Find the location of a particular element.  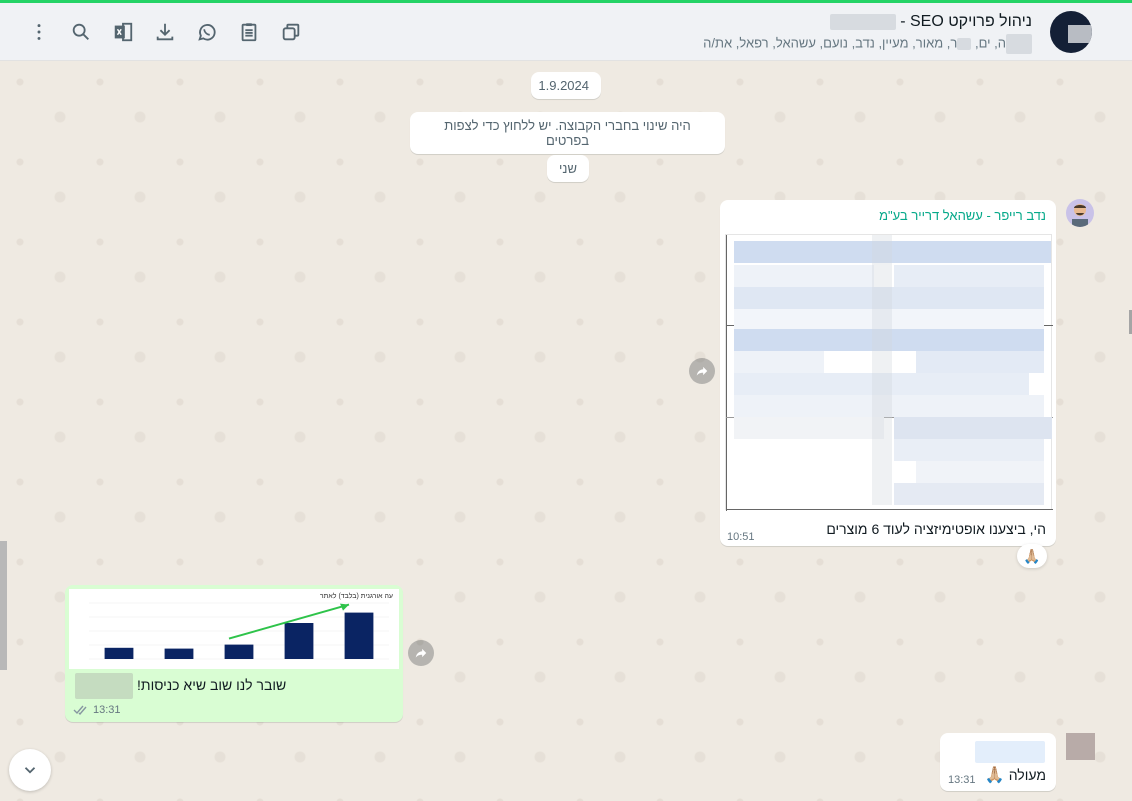

download-button is located at coordinates (165, 32).